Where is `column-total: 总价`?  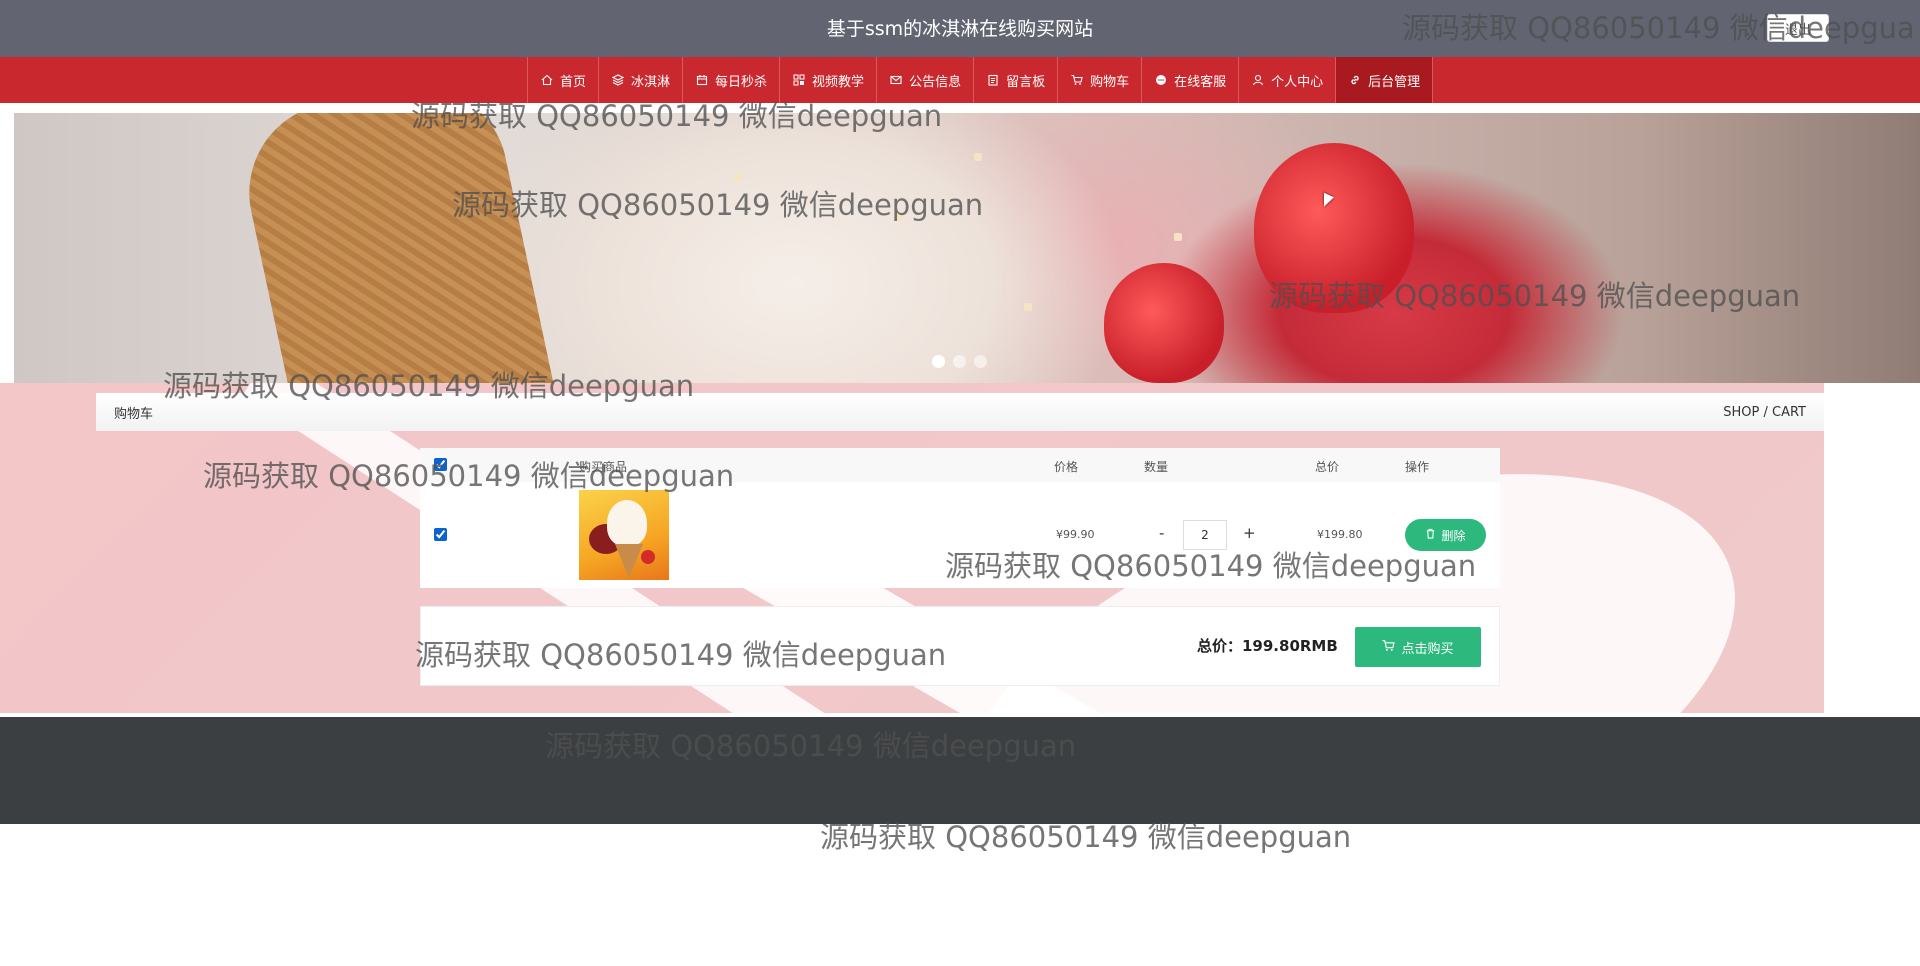
column-total: 总价 is located at coordinates (1327, 467).